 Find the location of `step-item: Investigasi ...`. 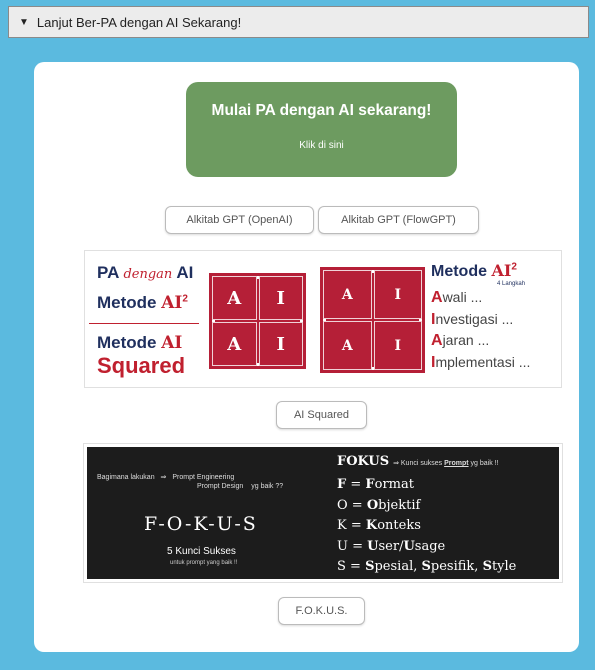

step-item: Investigasi ... is located at coordinates (480, 320).